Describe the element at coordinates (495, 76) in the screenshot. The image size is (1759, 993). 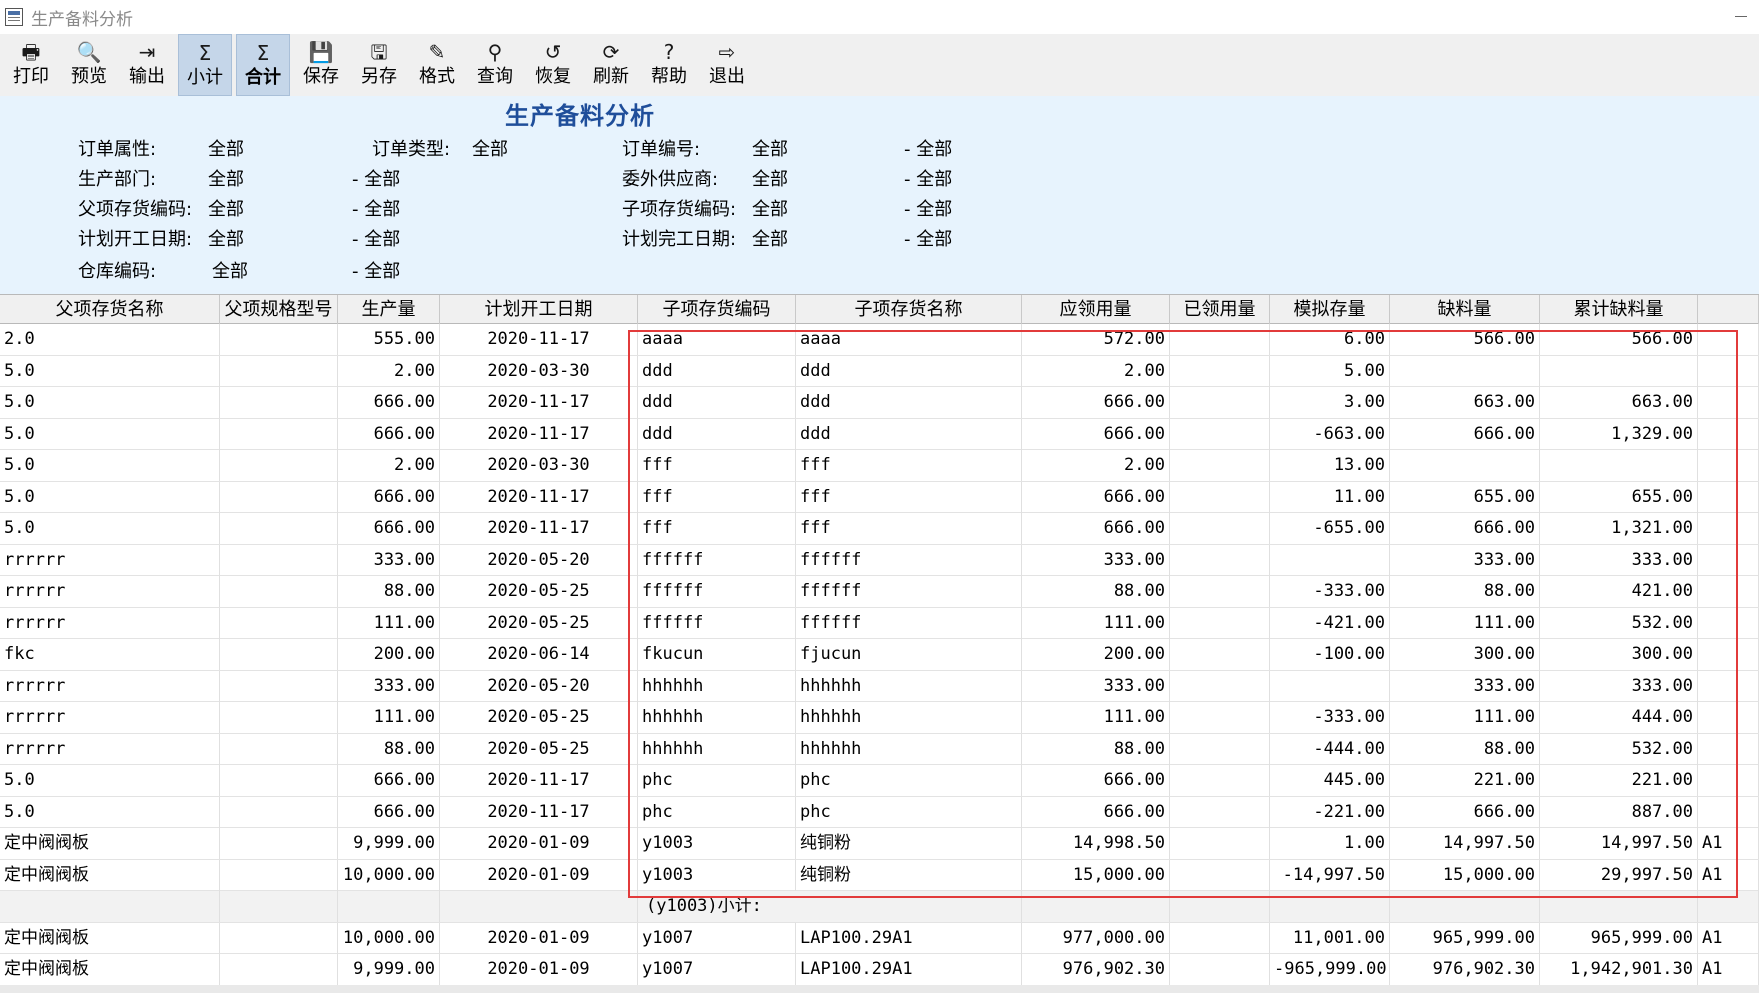
I see `query-label: 查询` at that location.